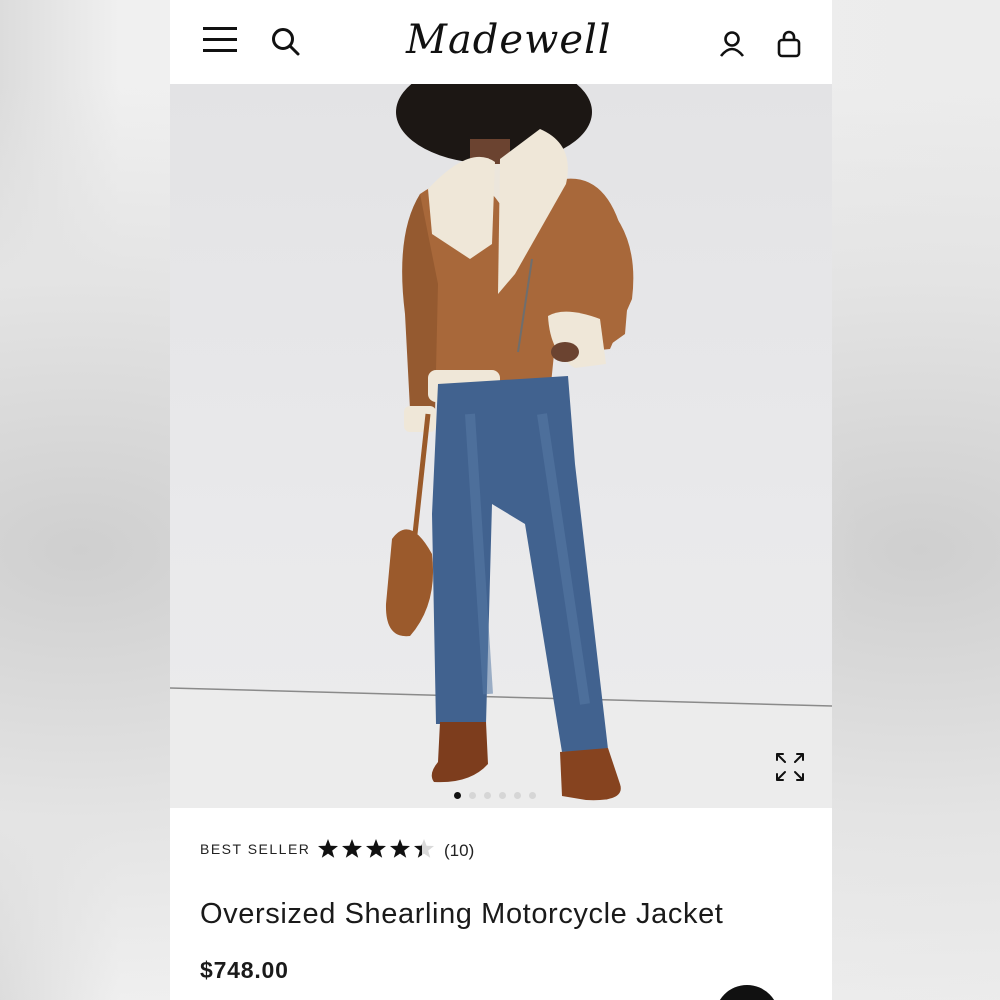 This screenshot has width=1000, height=1000. I want to click on half-star-icon, so click(424, 848).